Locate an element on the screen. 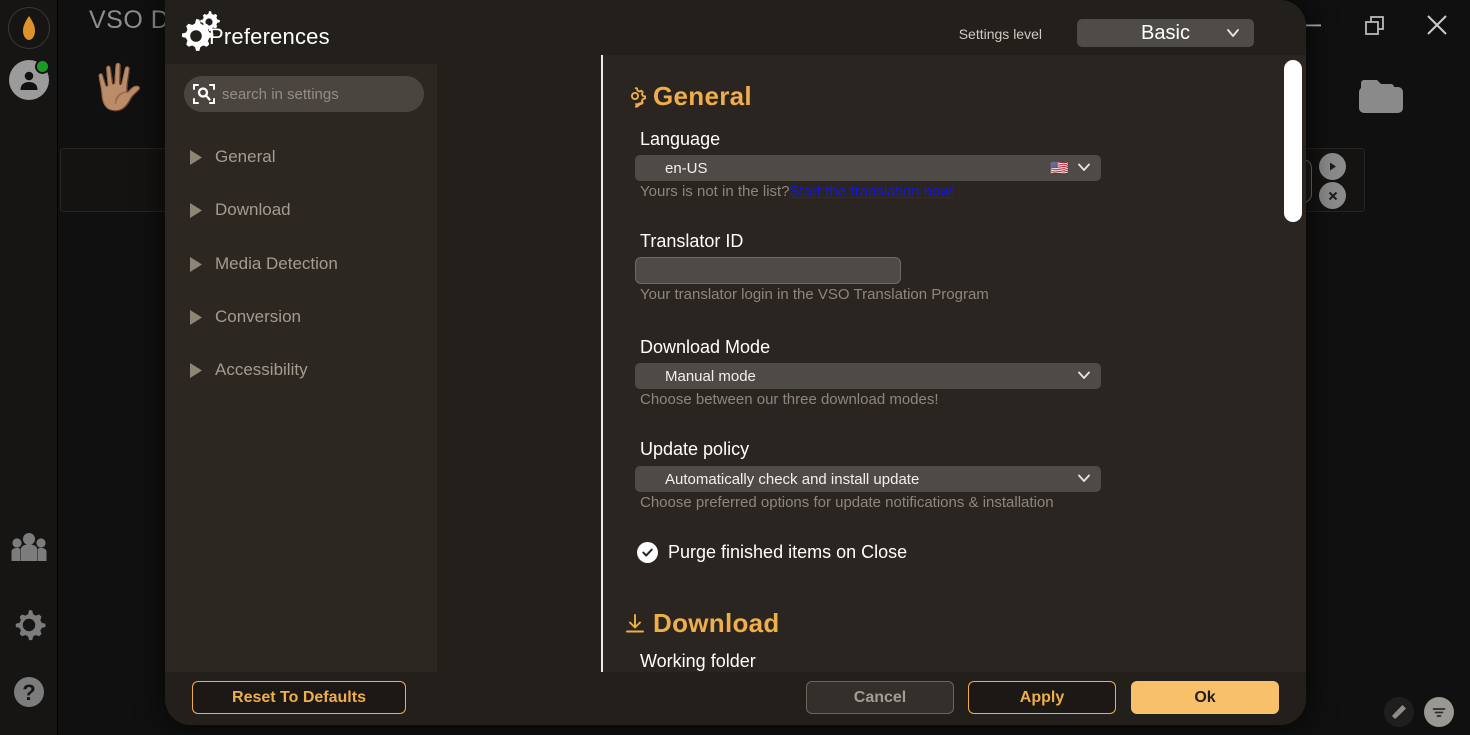 This screenshot has height=735, width=1470. gear-check-icon is located at coordinates (638, 96).